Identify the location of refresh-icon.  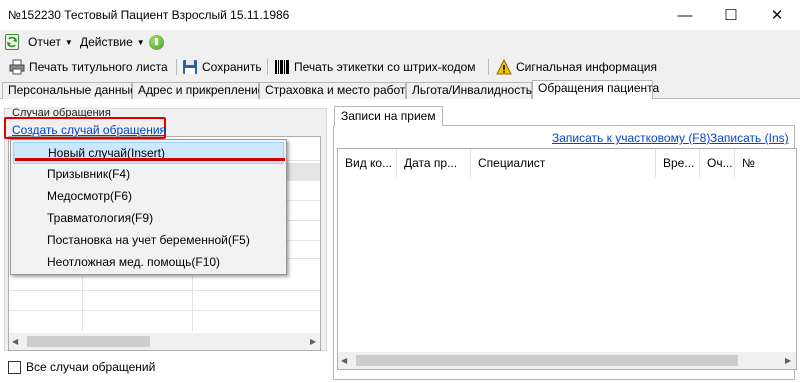
(12, 42).